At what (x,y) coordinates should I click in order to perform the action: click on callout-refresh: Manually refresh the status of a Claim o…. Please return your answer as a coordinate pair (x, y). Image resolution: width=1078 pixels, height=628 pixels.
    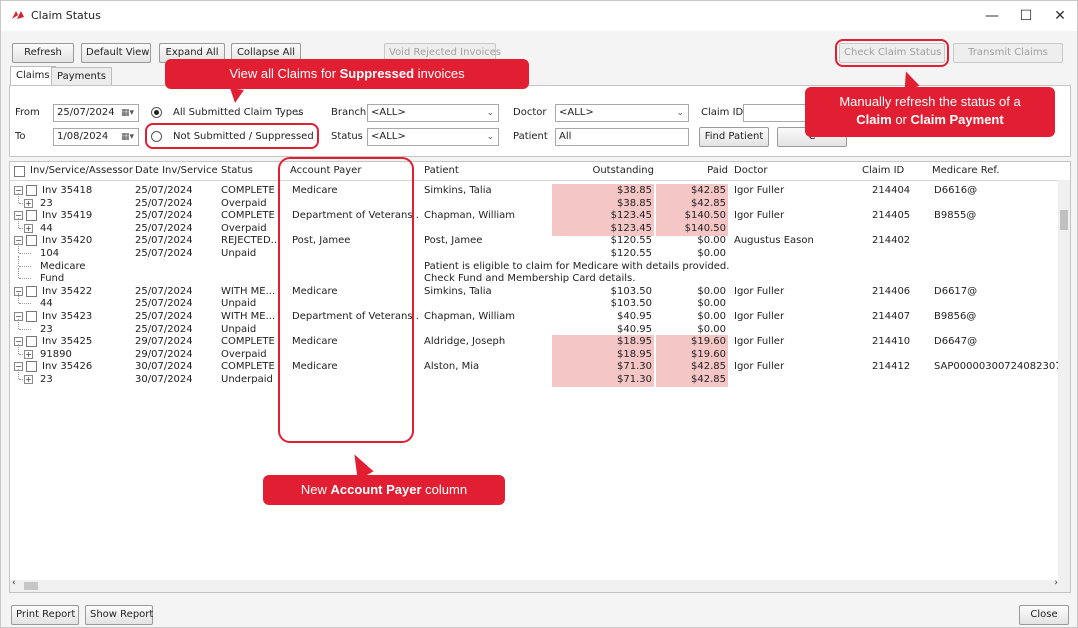
    Looking at the image, I should click on (930, 112).